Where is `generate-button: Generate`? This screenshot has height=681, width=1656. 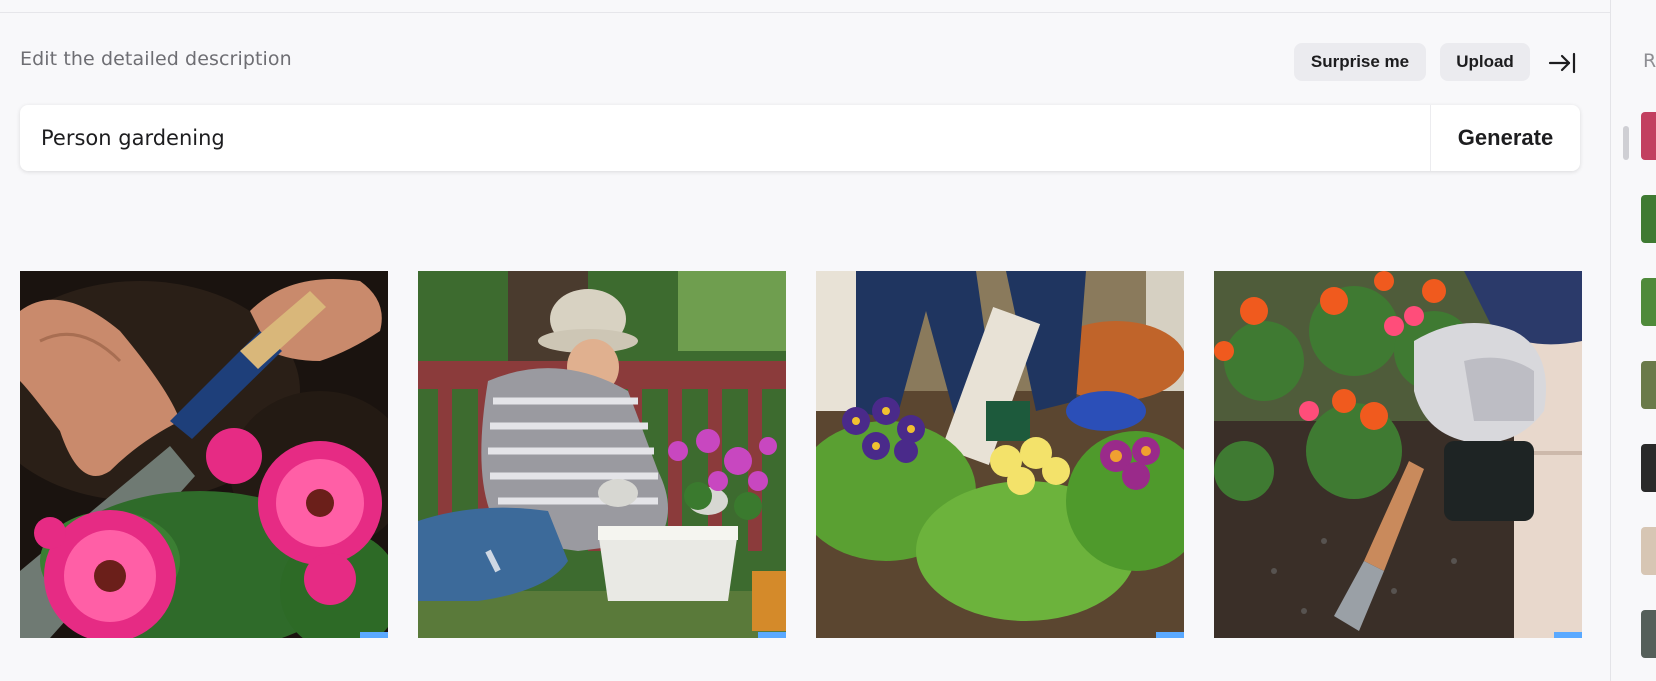
generate-button: Generate is located at coordinates (1505, 138).